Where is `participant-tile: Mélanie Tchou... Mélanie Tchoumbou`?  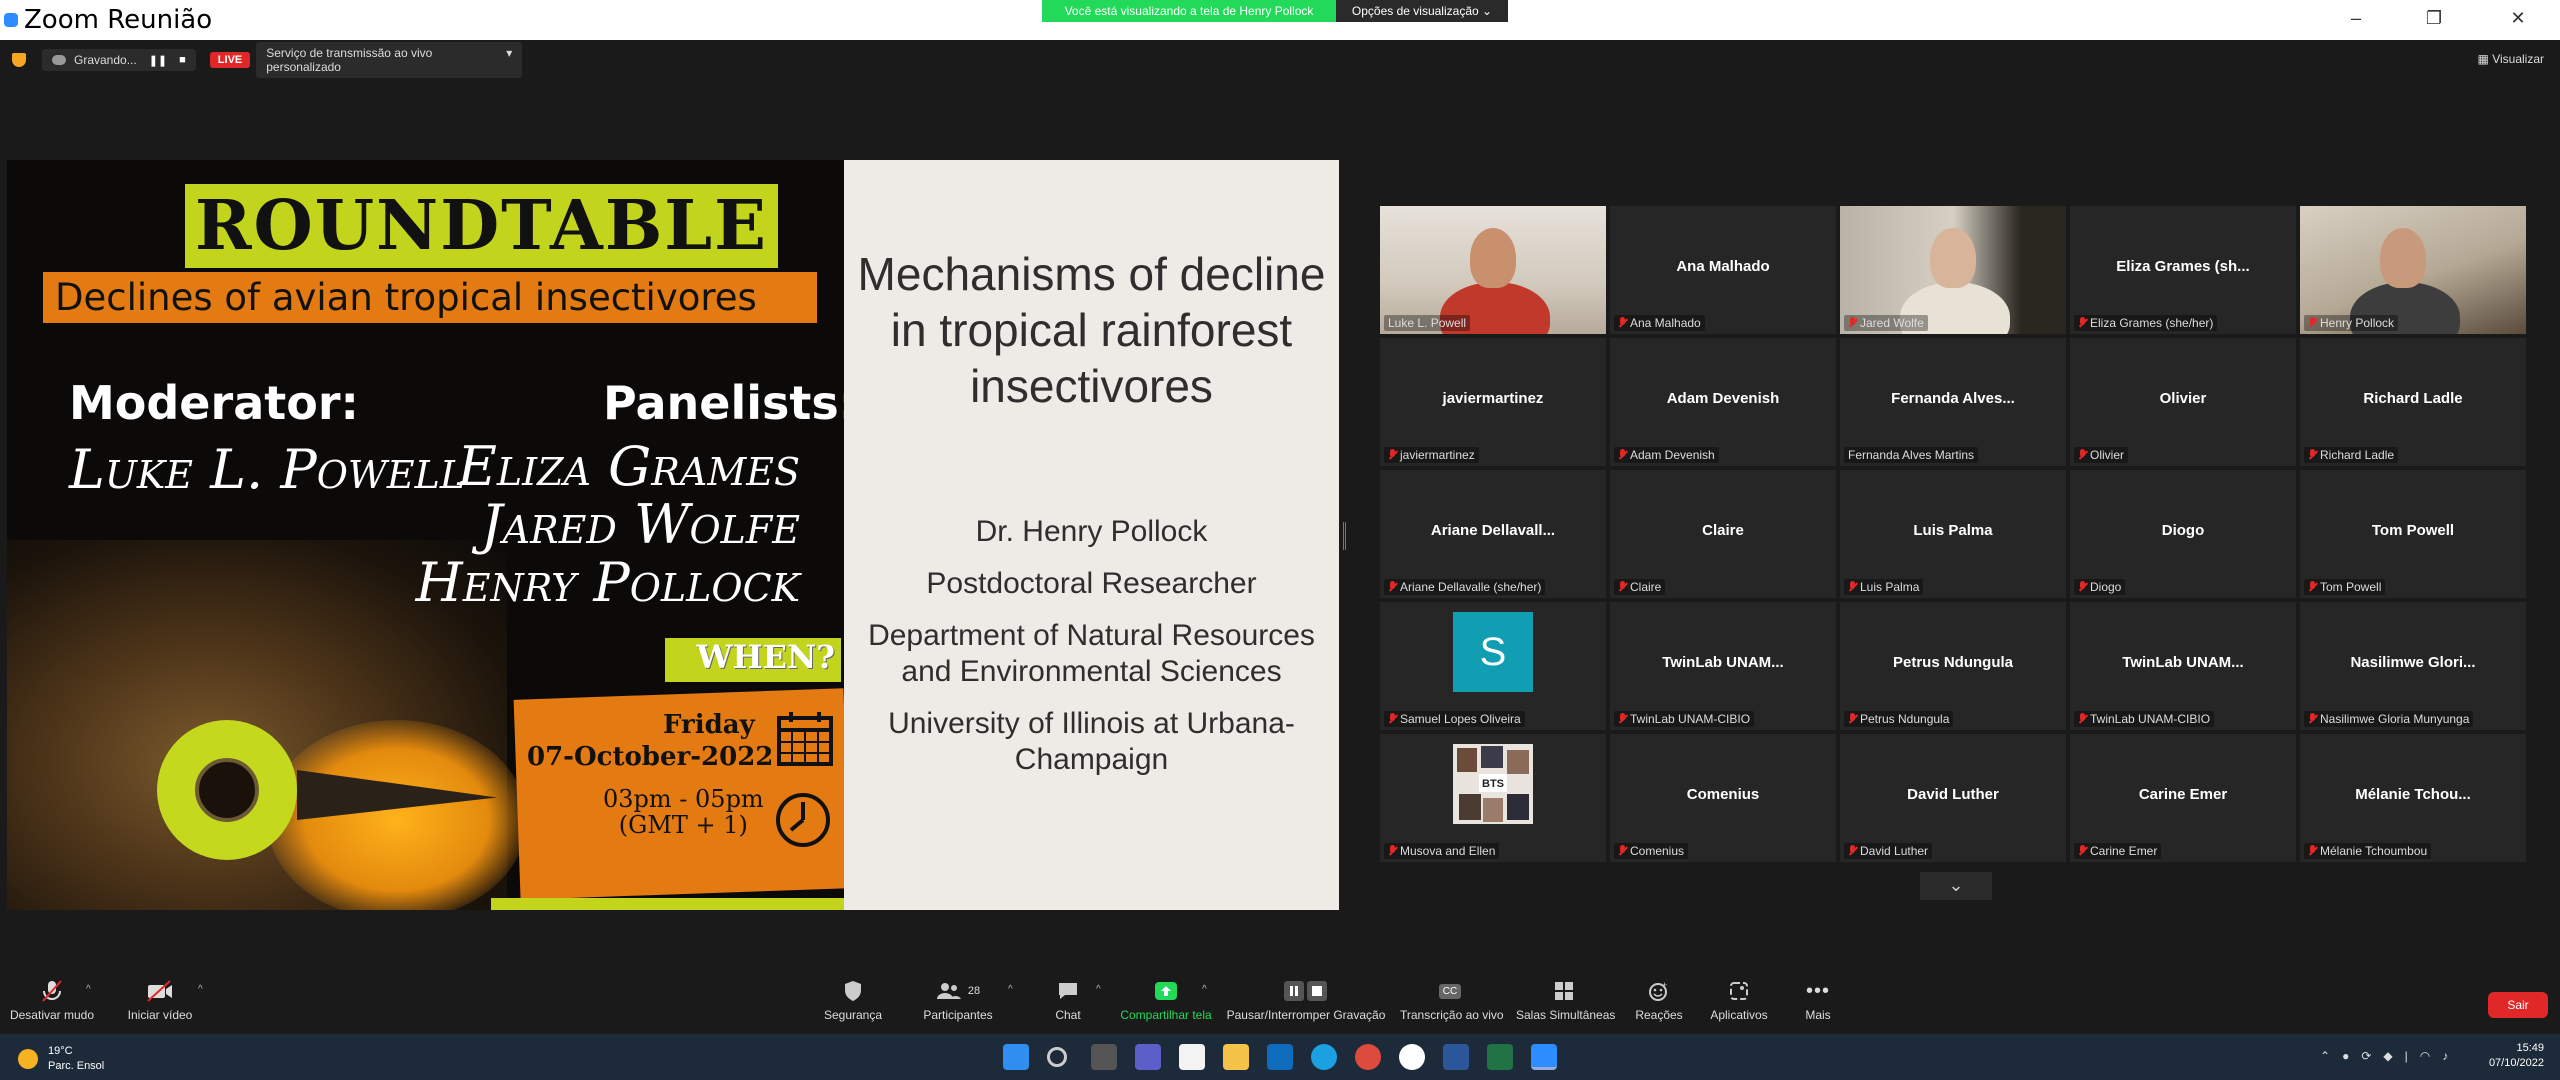
participant-tile: Mélanie Tchou... Mélanie Tchoumbou is located at coordinates (2413, 798).